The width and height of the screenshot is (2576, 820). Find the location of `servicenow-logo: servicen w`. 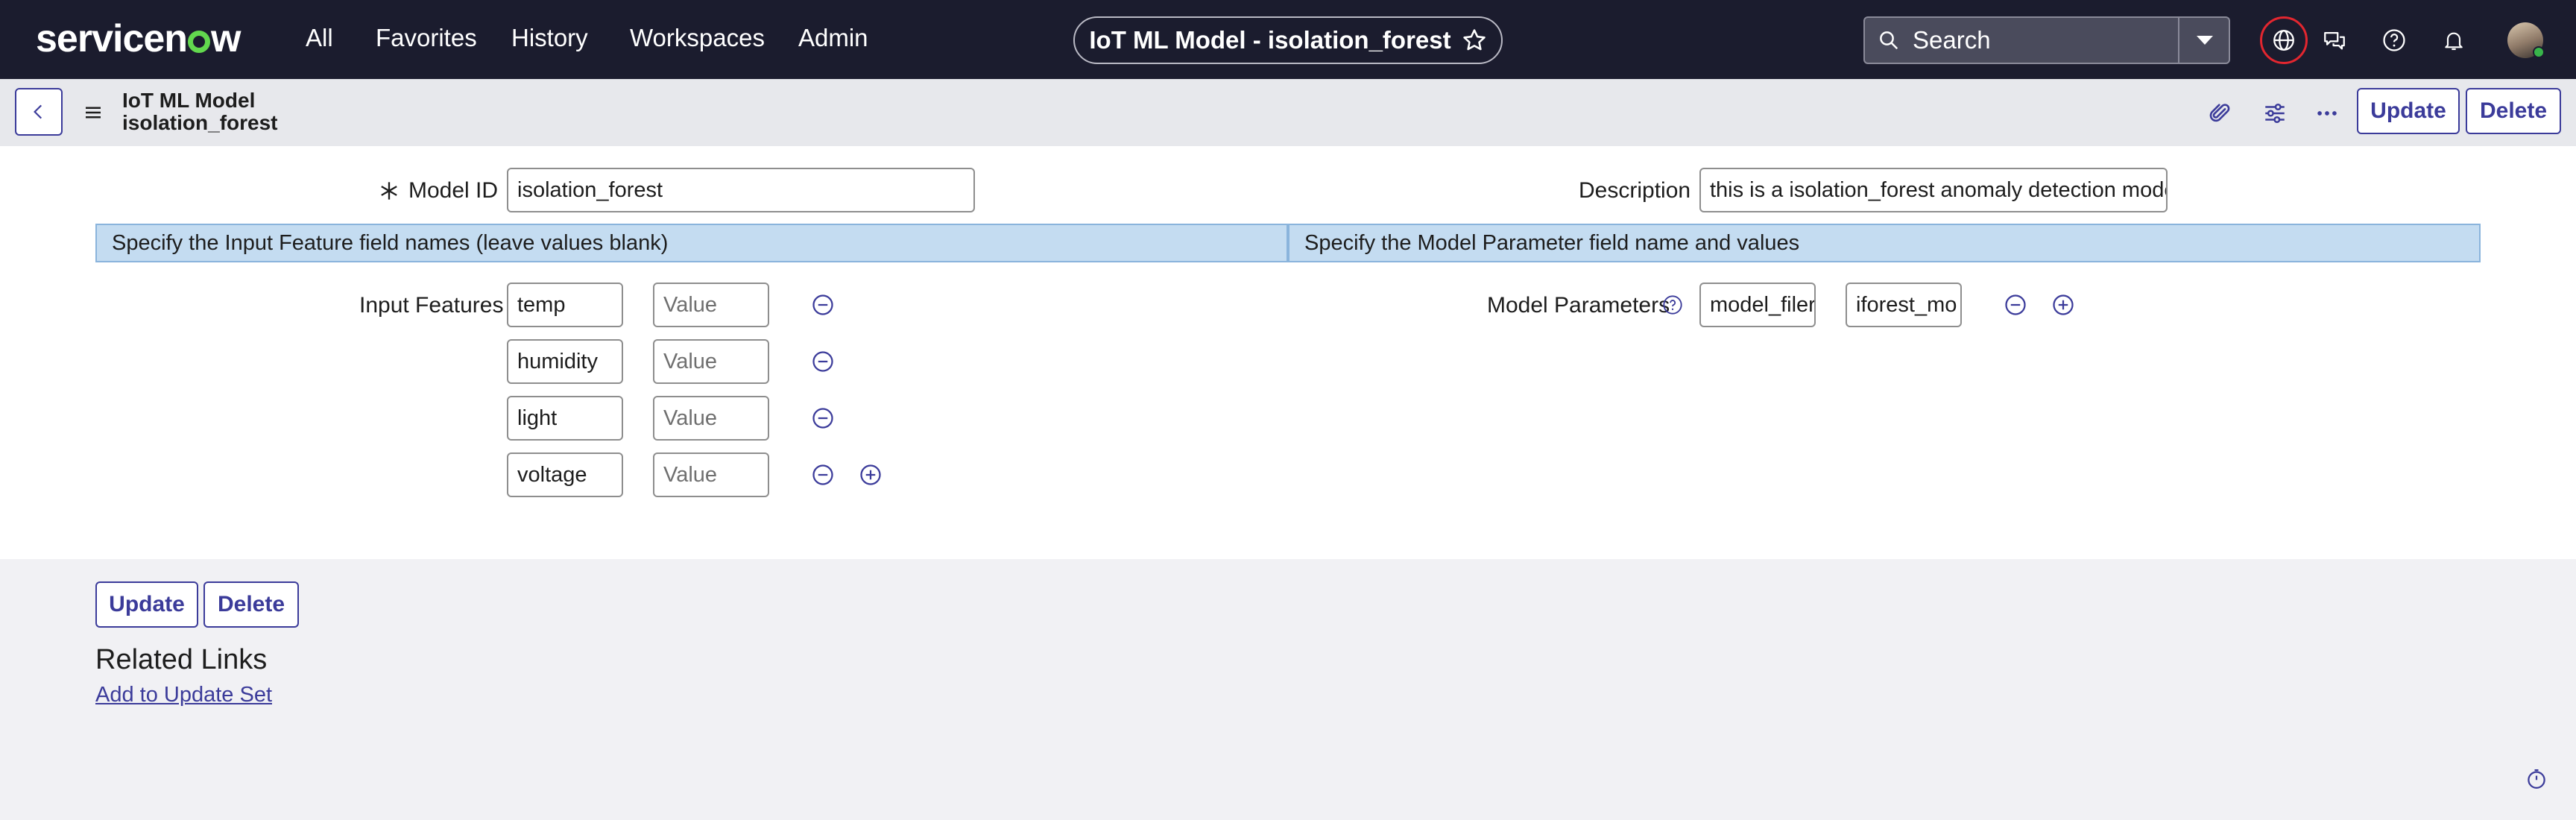

servicenow-logo: servicen w is located at coordinates (138, 38).